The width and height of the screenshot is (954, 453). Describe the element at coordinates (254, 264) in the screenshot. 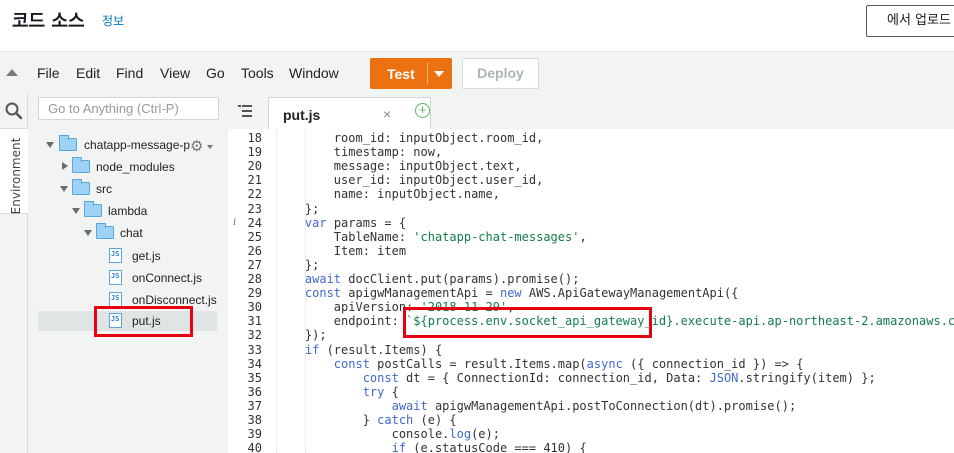

I see `line-number: 27` at that location.